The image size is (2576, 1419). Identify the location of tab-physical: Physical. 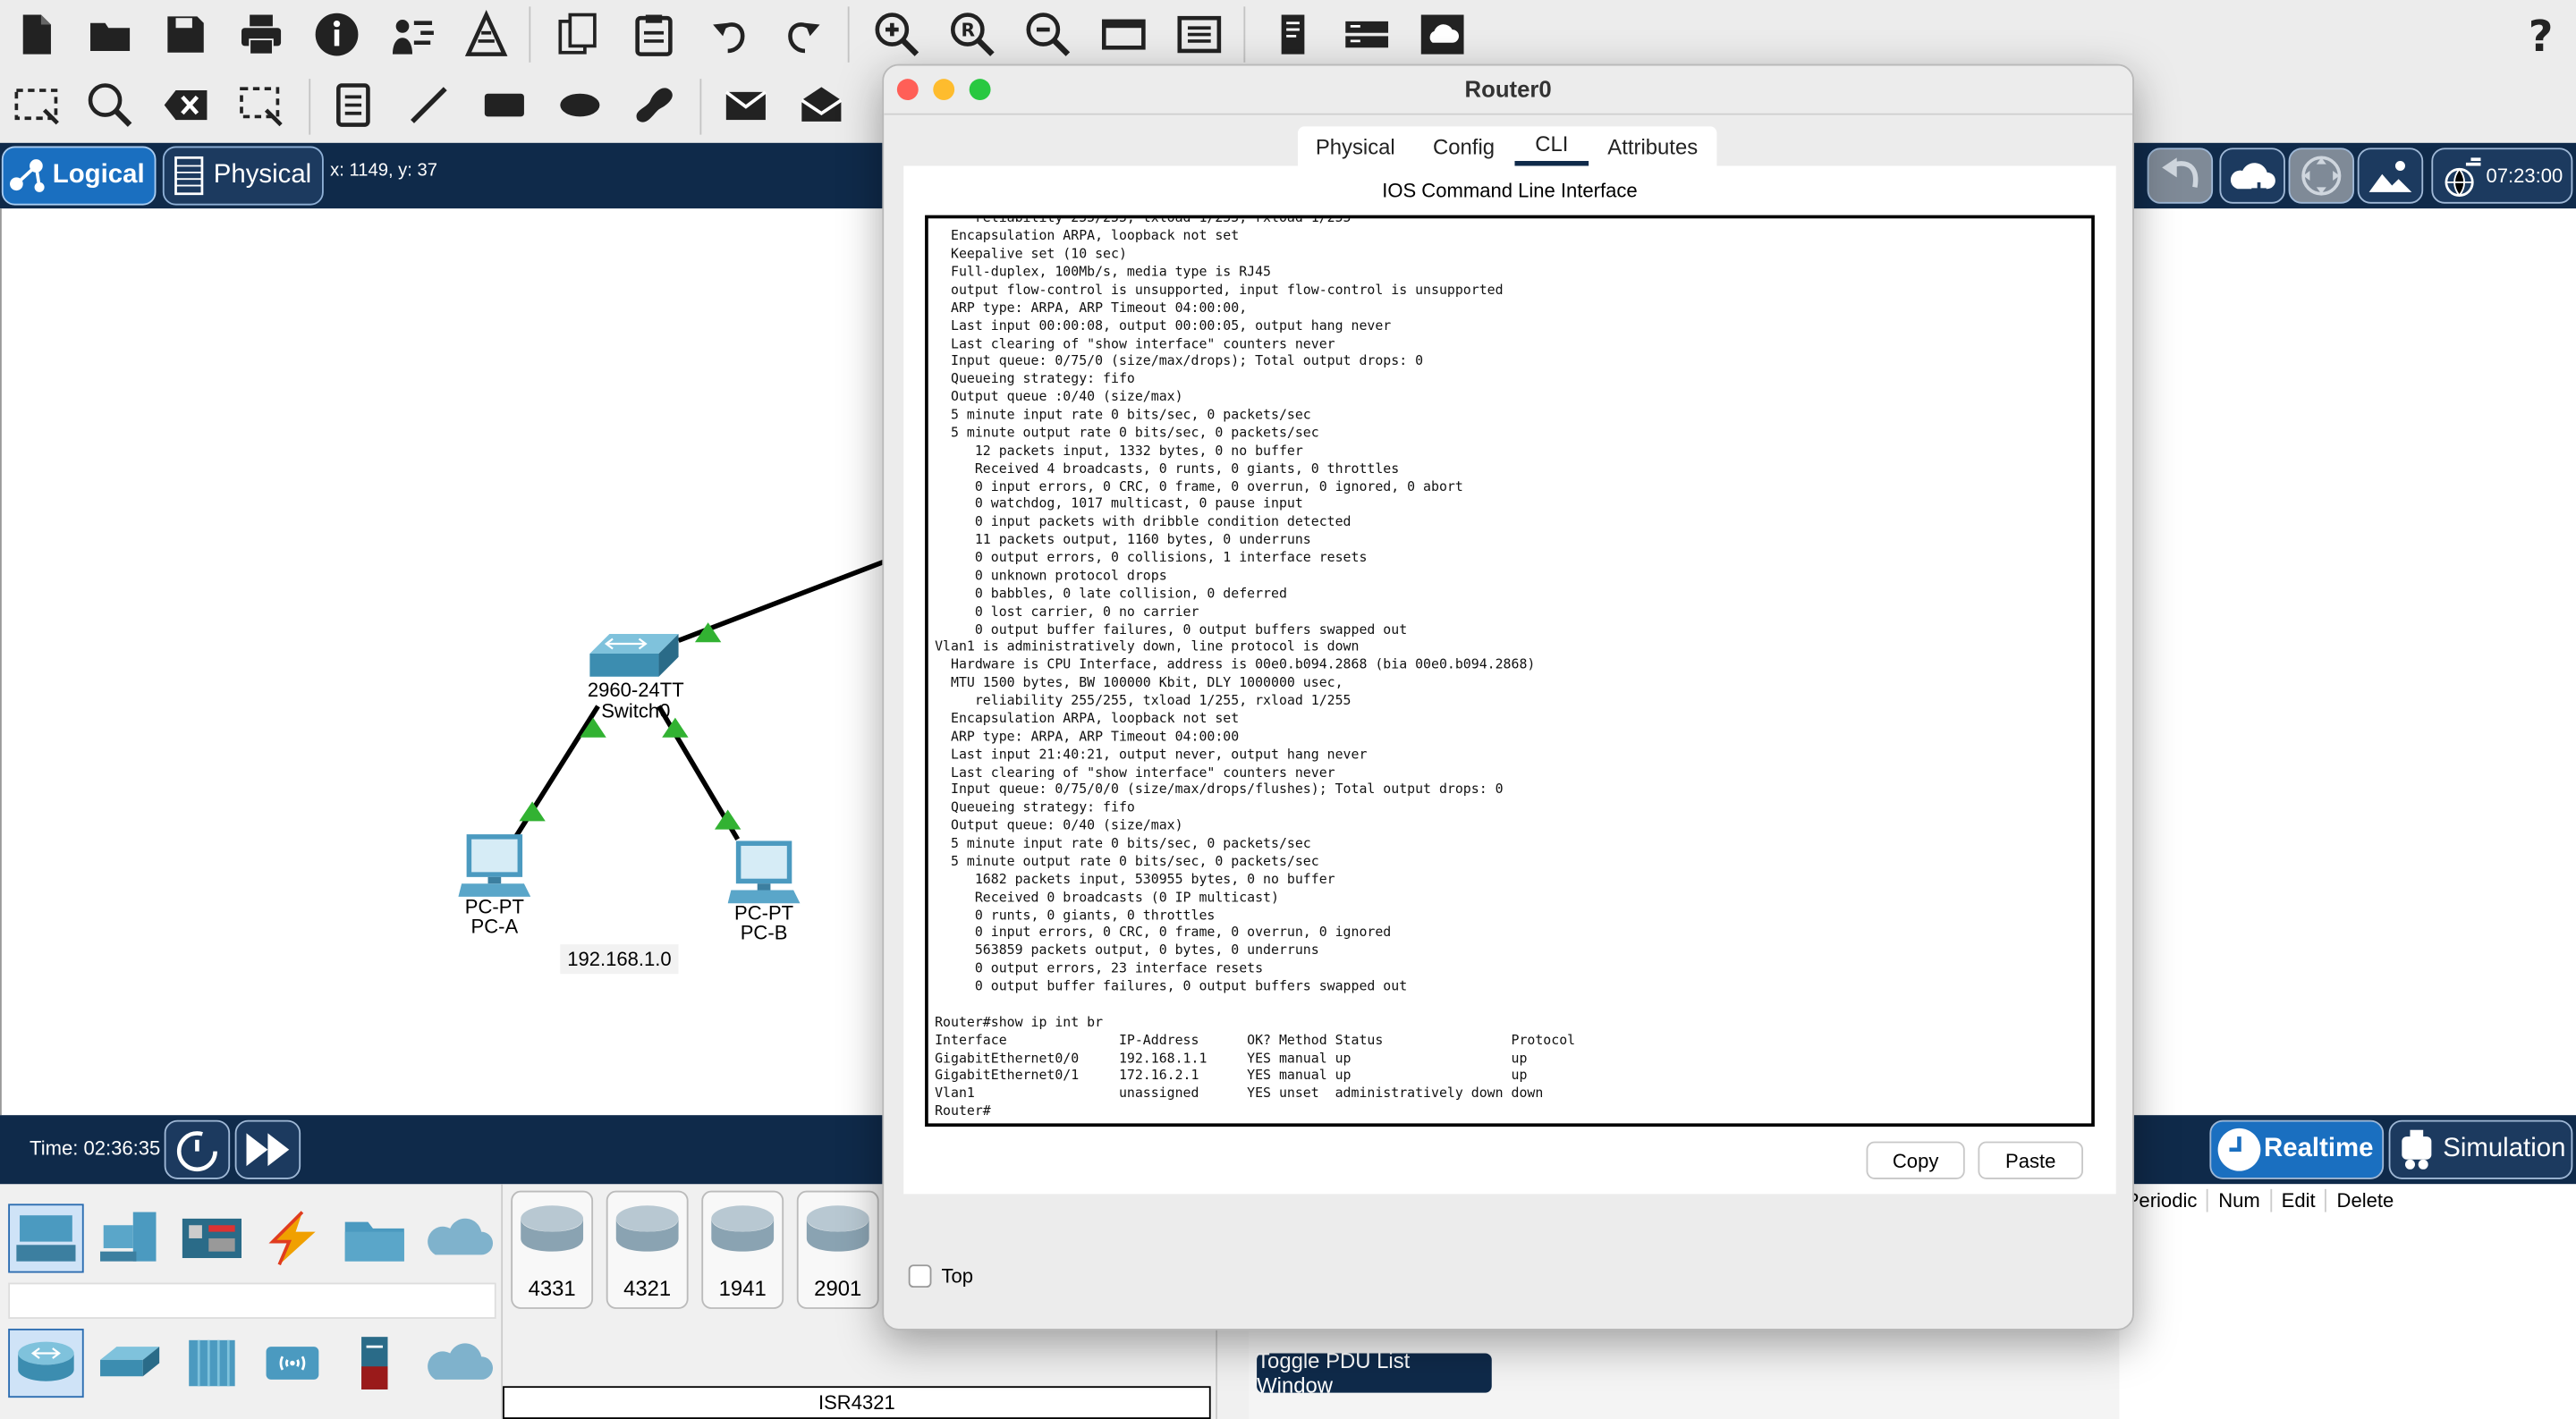
(1355, 145).